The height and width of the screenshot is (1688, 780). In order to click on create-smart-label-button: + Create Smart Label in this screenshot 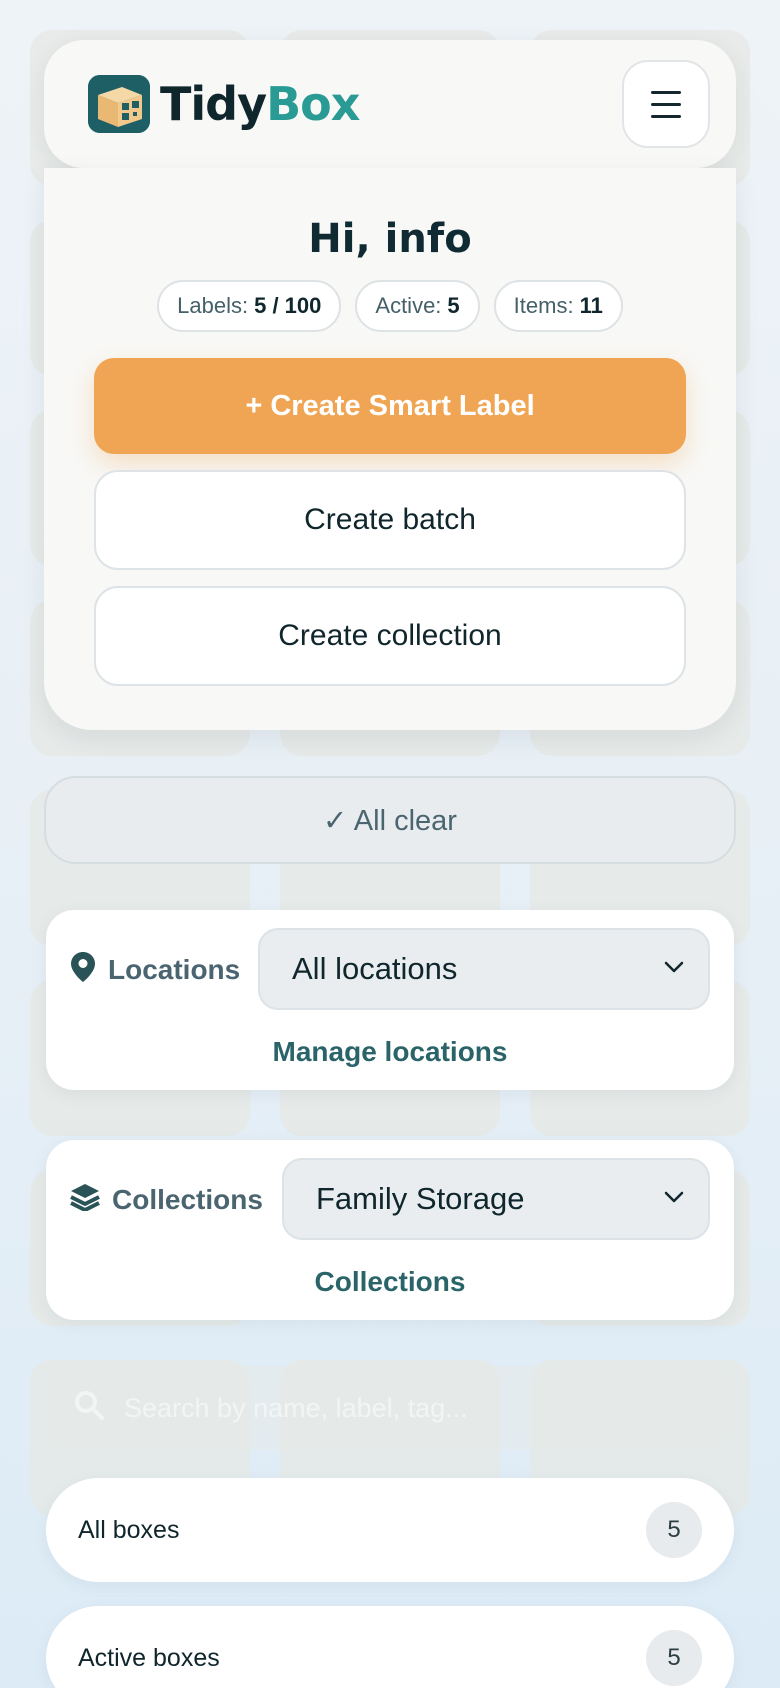, I will do `click(390, 406)`.